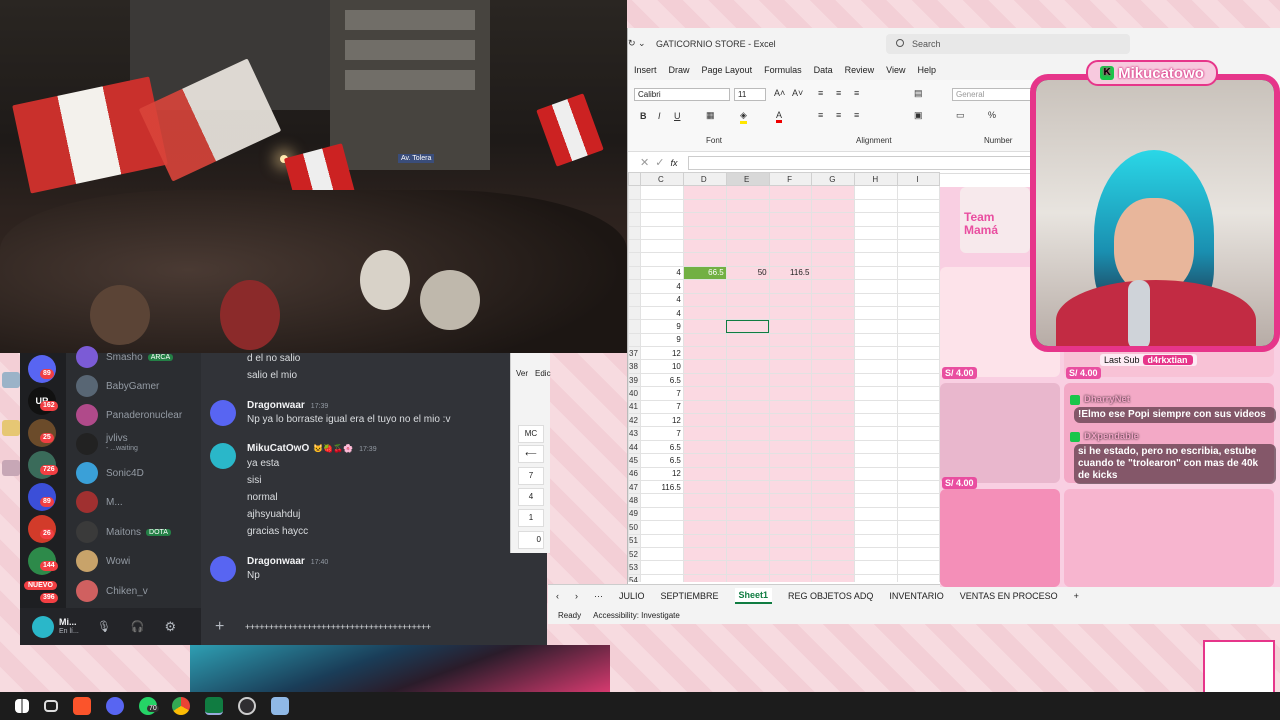 Image resolution: width=1280 pixels, height=720 pixels. What do you see at coordinates (661, 326) in the screenshot?
I see `cell-c: 9` at bounding box center [661, 326].